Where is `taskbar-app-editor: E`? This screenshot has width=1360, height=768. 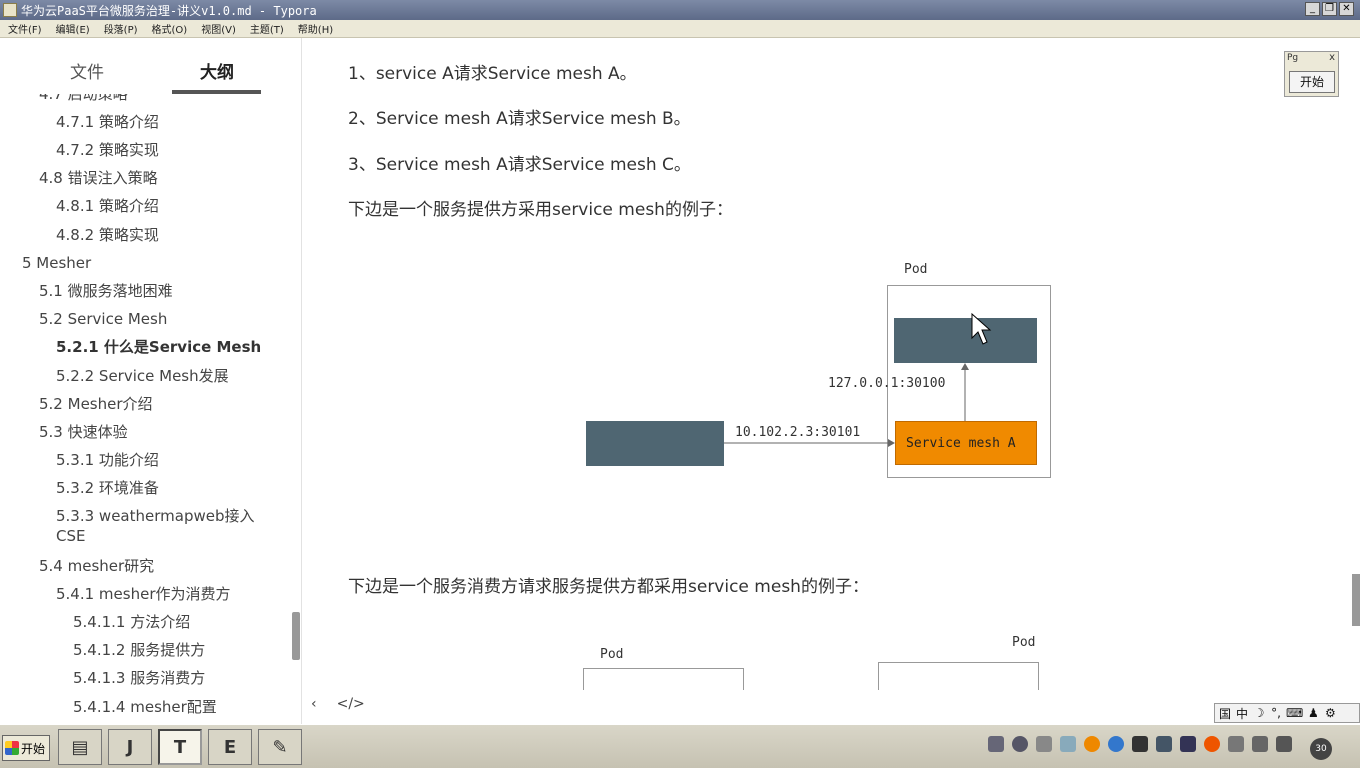
taskbar-app-editor: E is located at coordinates (230, 747).